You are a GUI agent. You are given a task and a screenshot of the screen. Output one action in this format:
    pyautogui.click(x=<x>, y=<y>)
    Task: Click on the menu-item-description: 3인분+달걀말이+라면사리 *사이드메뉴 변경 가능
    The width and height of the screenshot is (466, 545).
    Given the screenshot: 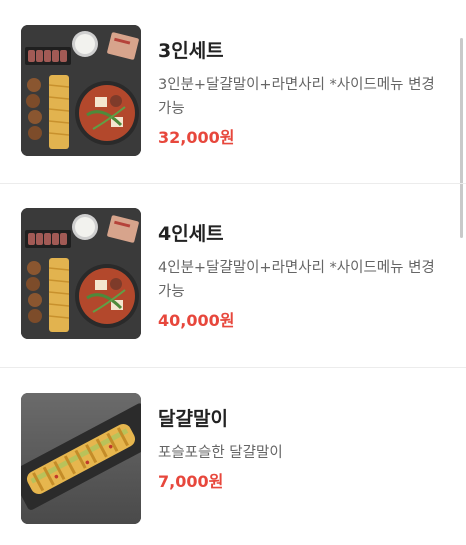 What is the action you would take?
    pyautogui.click(x=296, y=97)
    